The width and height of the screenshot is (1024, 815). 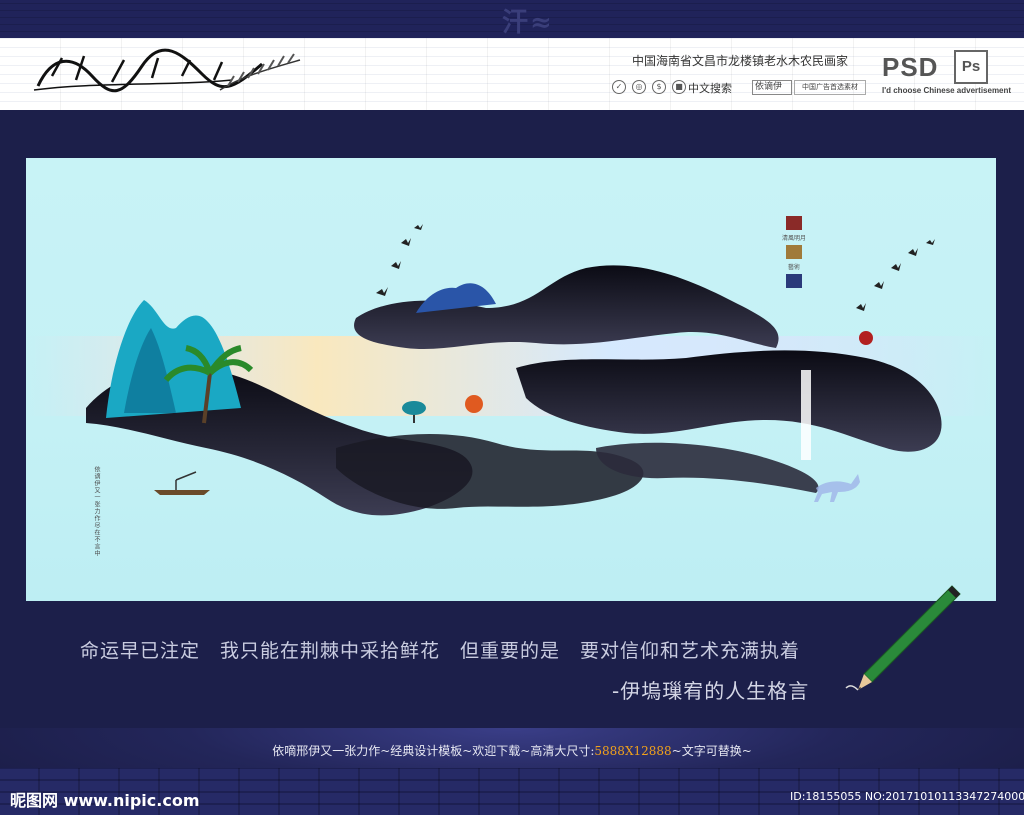 What do you see at coordinates (679, 87) in the screenshot?
I see `square-icon: ■` at bounding box center [679, 87].